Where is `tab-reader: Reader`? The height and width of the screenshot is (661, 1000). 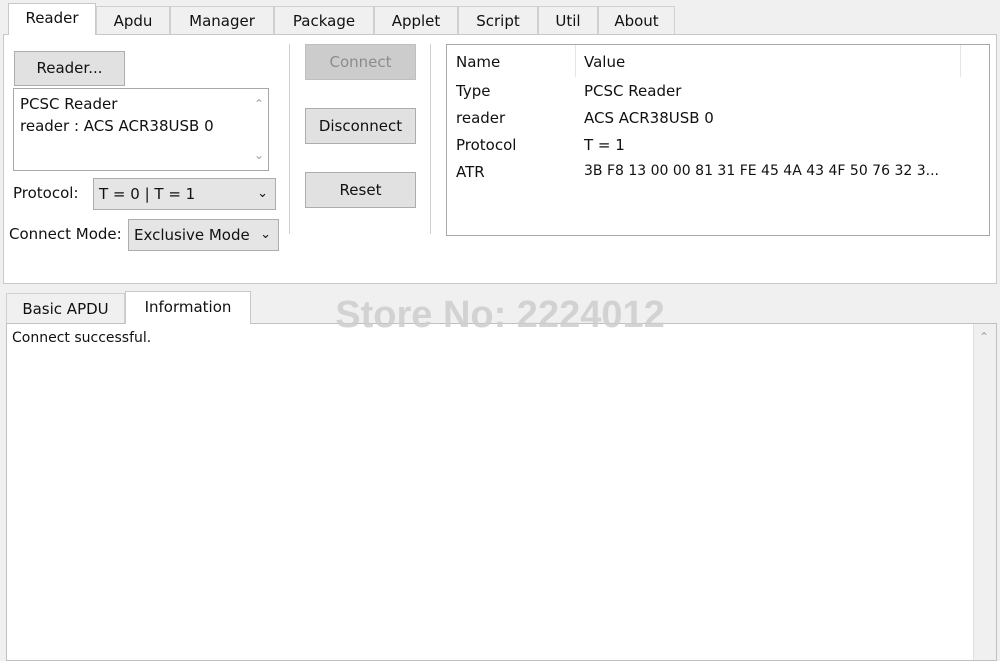 tab-reader: Reader is located at coordinates (52, 19).